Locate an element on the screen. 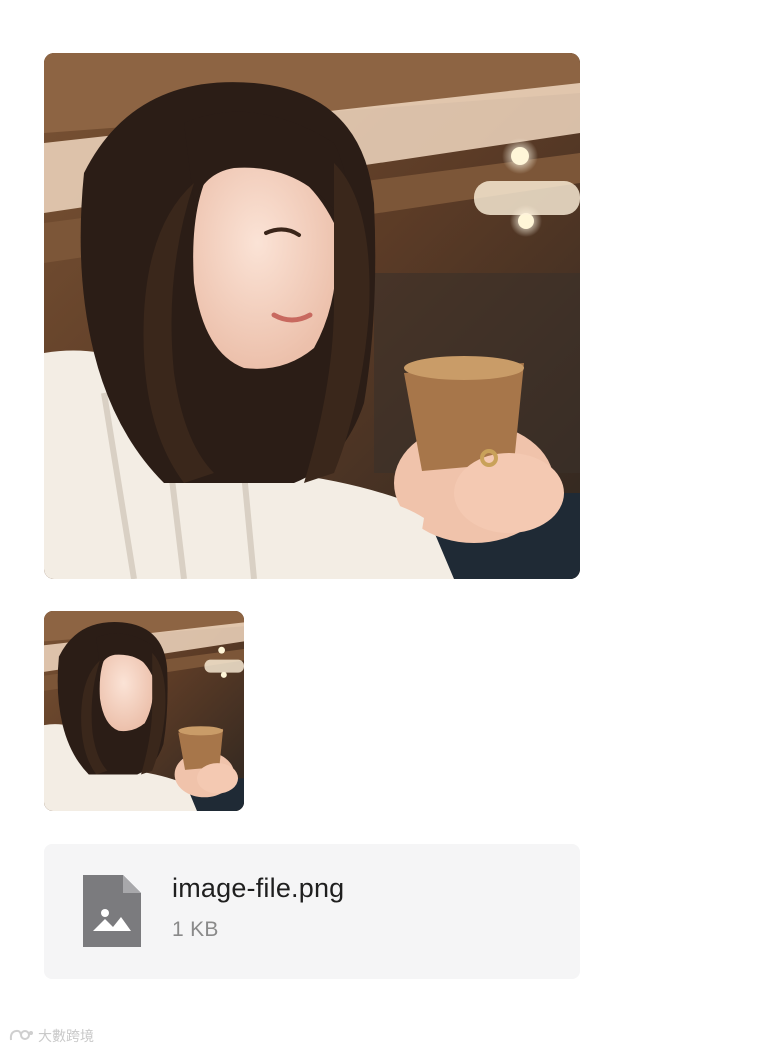  thumbnail-illustration is located at coordinates (144, 711).